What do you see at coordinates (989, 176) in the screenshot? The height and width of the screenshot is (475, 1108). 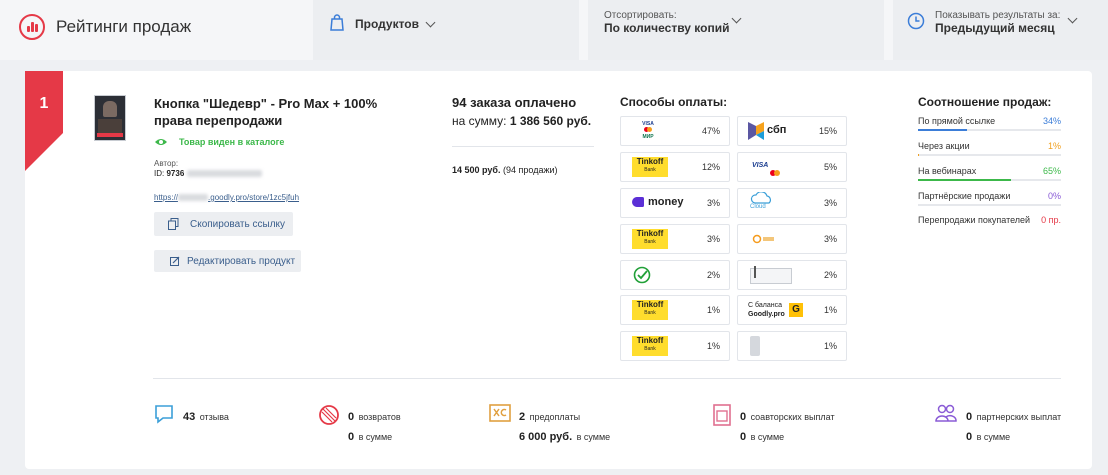 I see `sales-ratio-row: На вебинарах 65%` at bounding box center [989, 176].